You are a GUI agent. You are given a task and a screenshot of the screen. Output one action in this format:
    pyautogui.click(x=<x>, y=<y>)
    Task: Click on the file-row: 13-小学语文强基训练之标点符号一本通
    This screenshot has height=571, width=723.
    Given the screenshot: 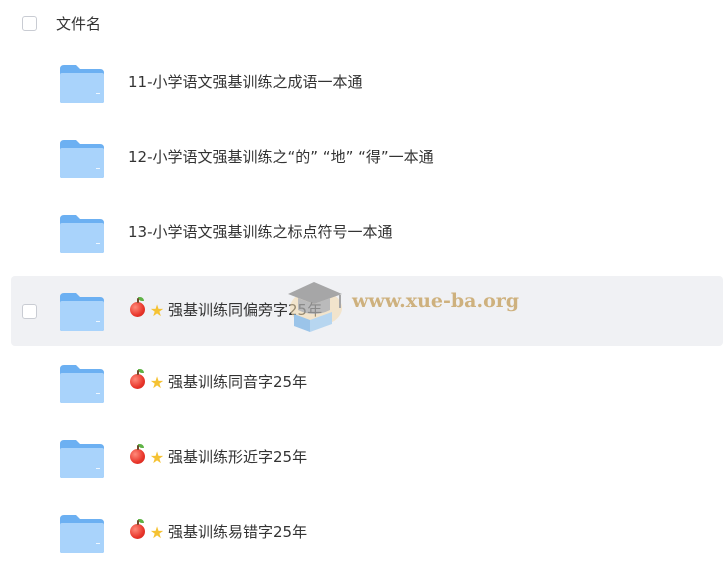 What is the action you would take?
    pyautogui.click(x=367, y=233)
    